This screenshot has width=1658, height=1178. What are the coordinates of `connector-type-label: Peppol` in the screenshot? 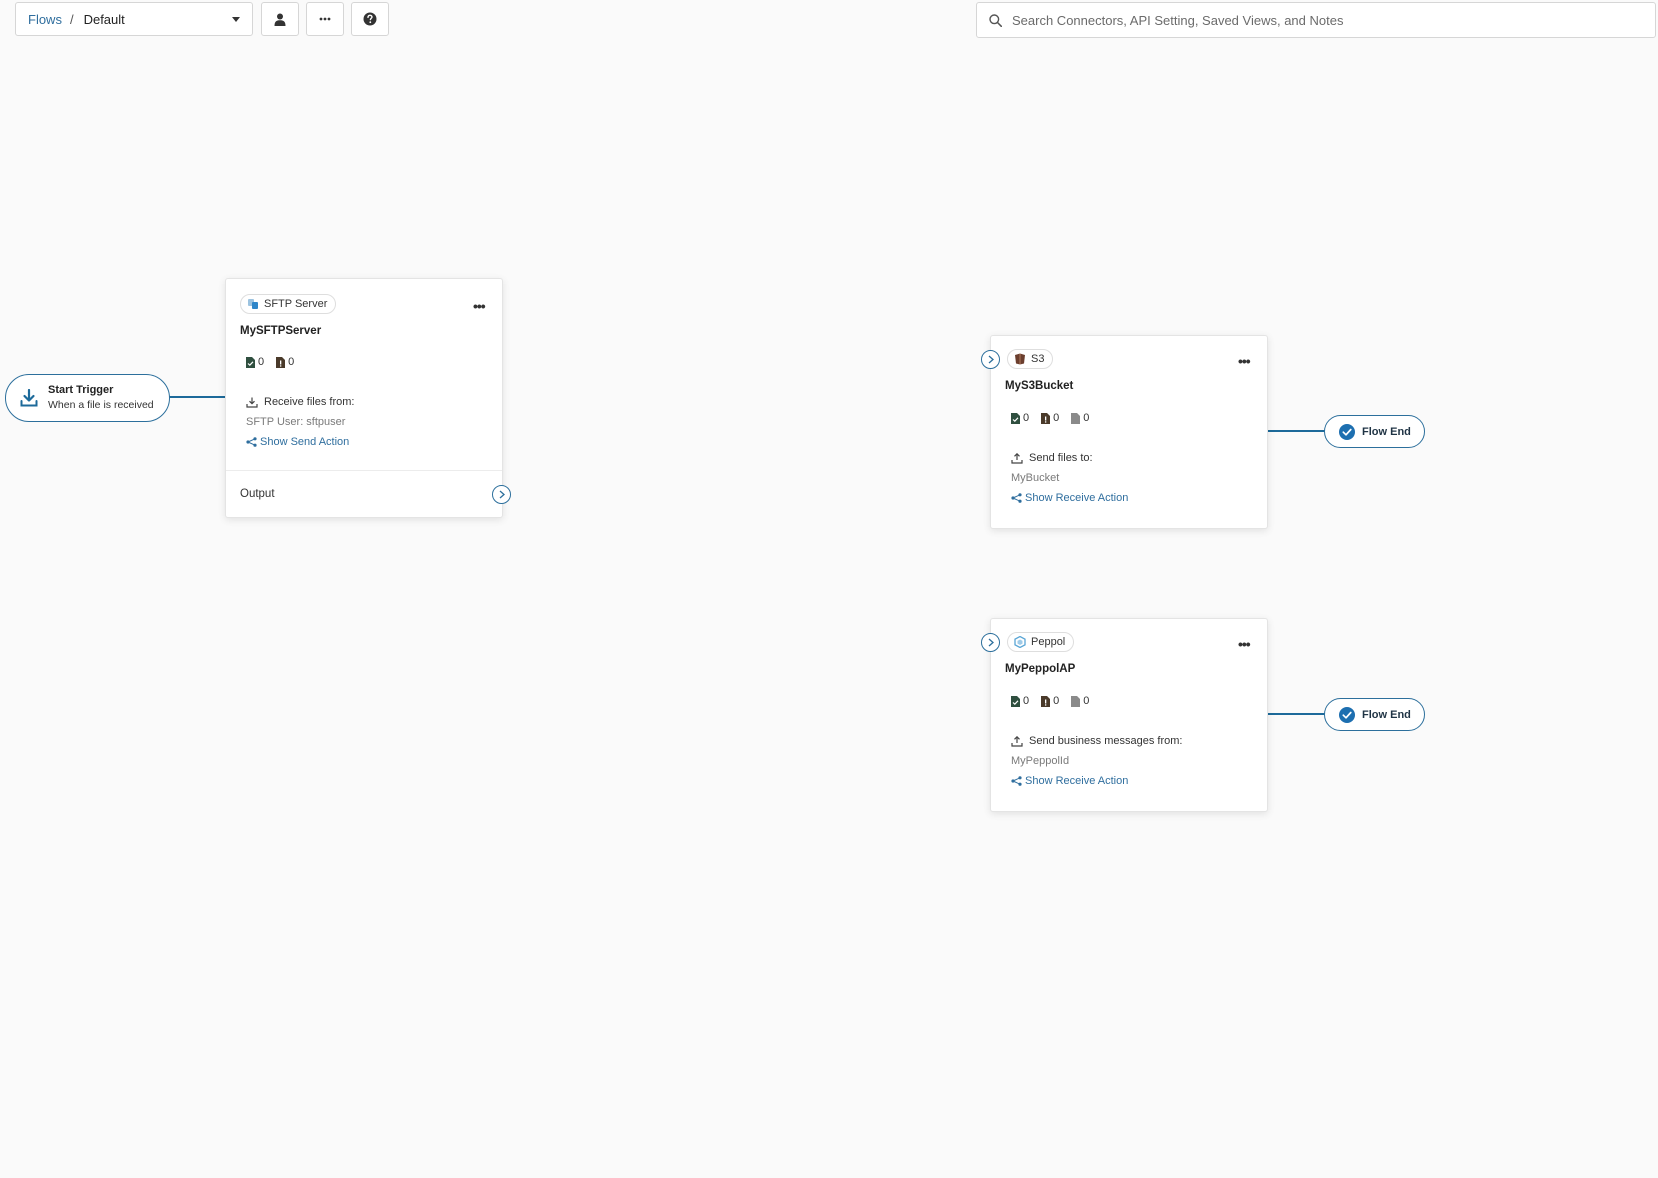 It's located at (1048, 642).